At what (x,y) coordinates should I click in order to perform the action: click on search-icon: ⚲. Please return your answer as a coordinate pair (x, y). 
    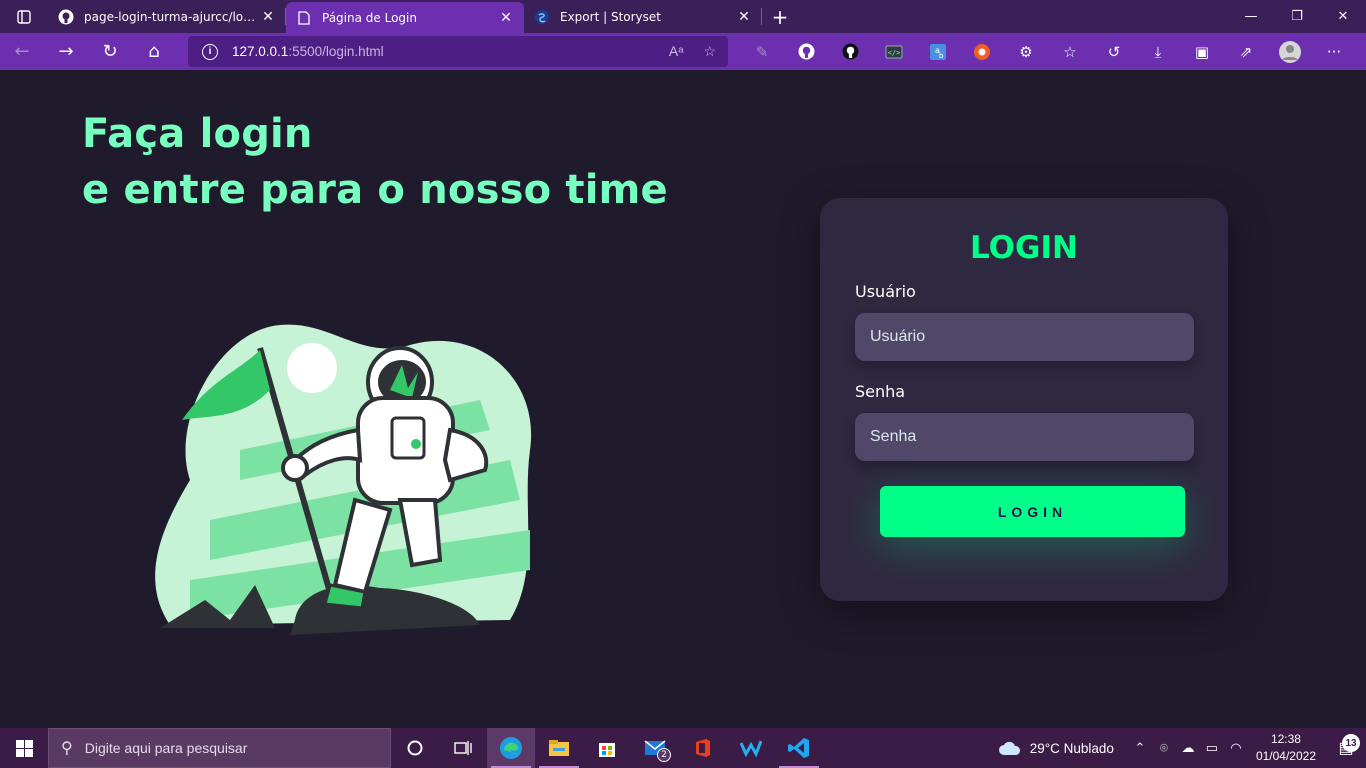
    Looking at the image, I should click on (67, 748).